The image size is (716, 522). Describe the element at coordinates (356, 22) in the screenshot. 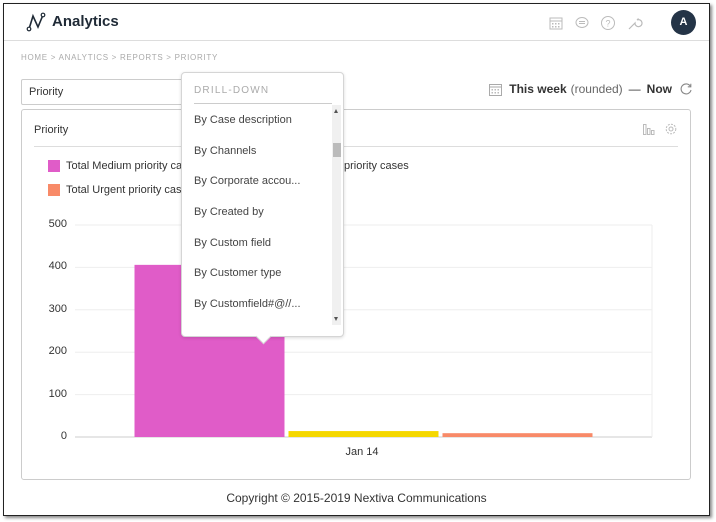

I see `top-bar: Analytics ? A` at that location.